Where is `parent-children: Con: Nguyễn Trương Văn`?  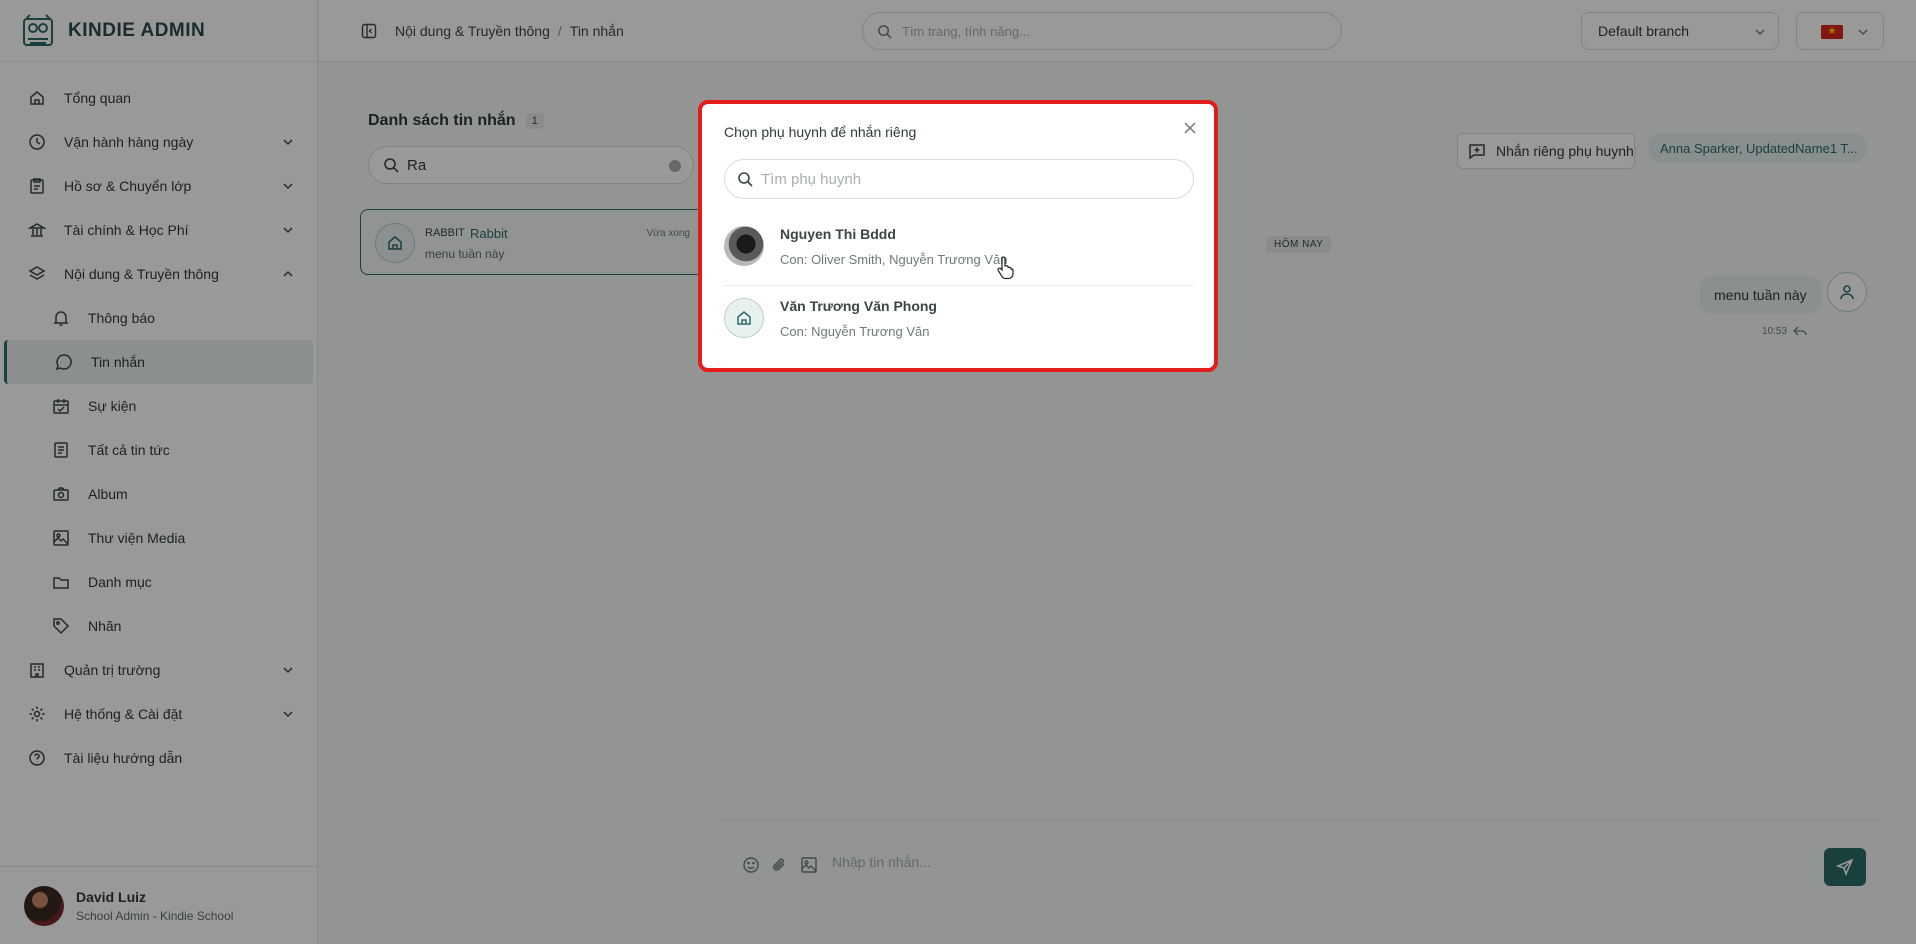 parent-children: Con: Nguyễn Trương Văn is located at coordinates (855, 331).